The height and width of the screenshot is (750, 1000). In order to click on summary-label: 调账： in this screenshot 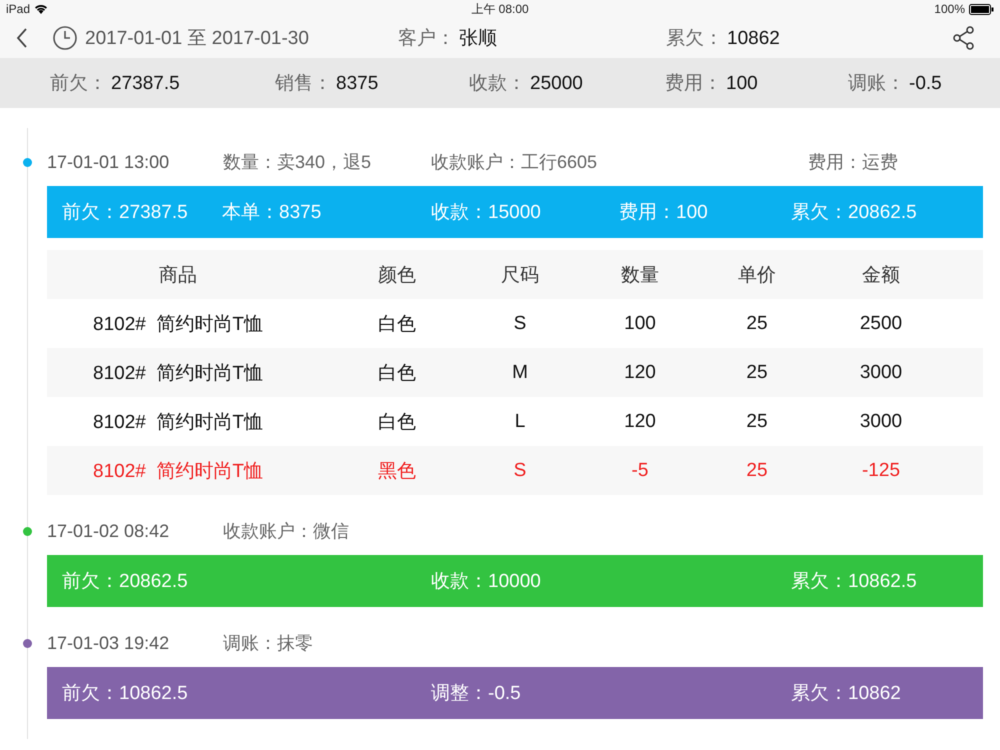, I will do `click(876, 83)`.